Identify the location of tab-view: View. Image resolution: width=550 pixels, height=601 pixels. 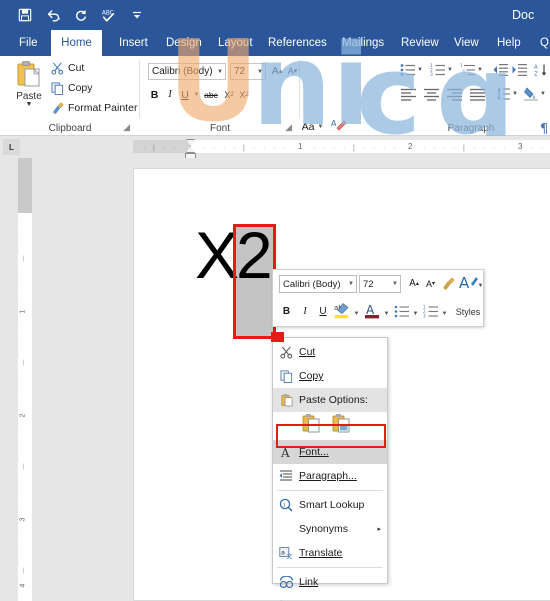
(464, 43).